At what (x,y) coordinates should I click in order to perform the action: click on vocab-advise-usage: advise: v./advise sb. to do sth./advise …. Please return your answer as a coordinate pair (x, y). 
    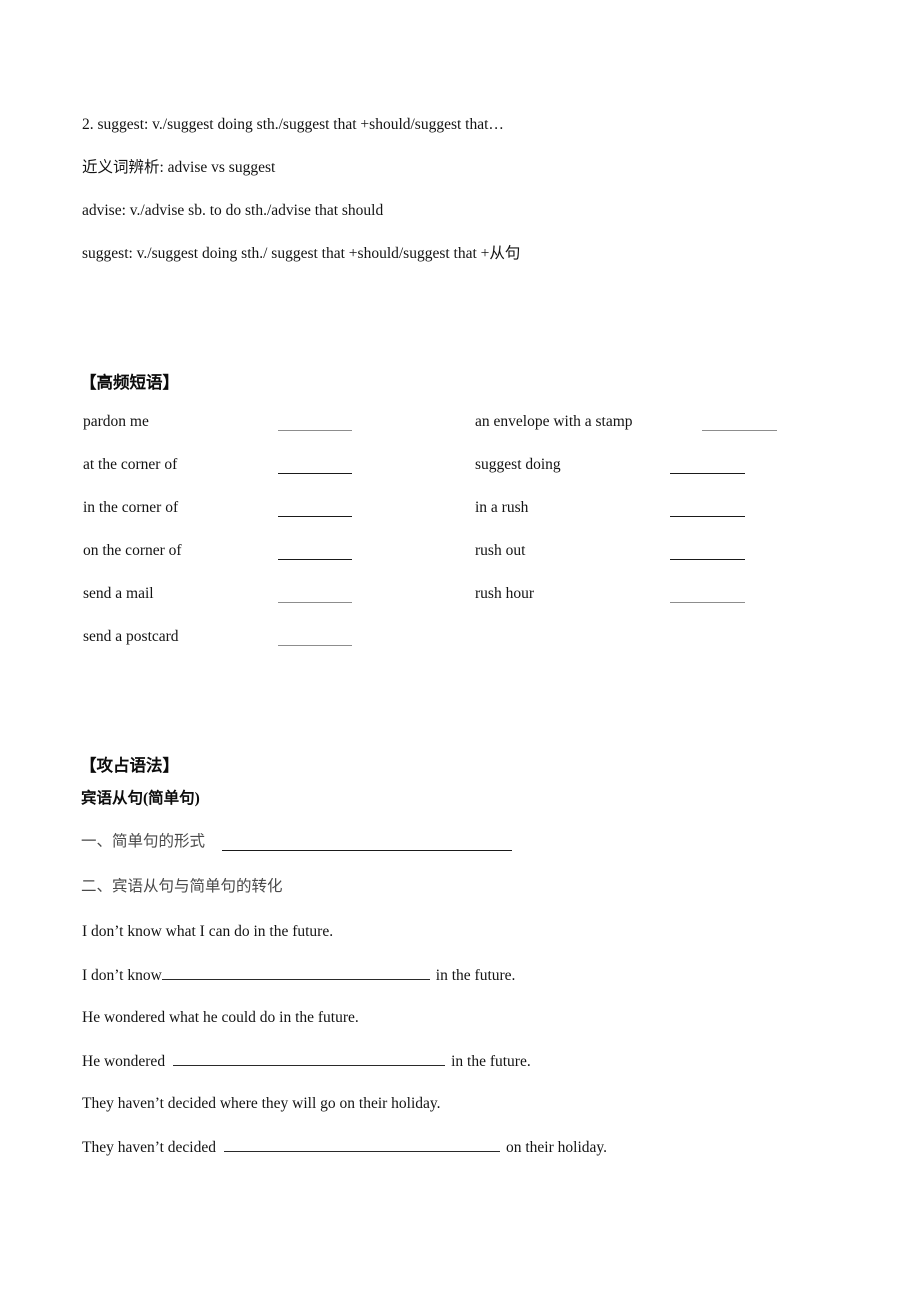
    Looking at the image, I should click on (233, 210).